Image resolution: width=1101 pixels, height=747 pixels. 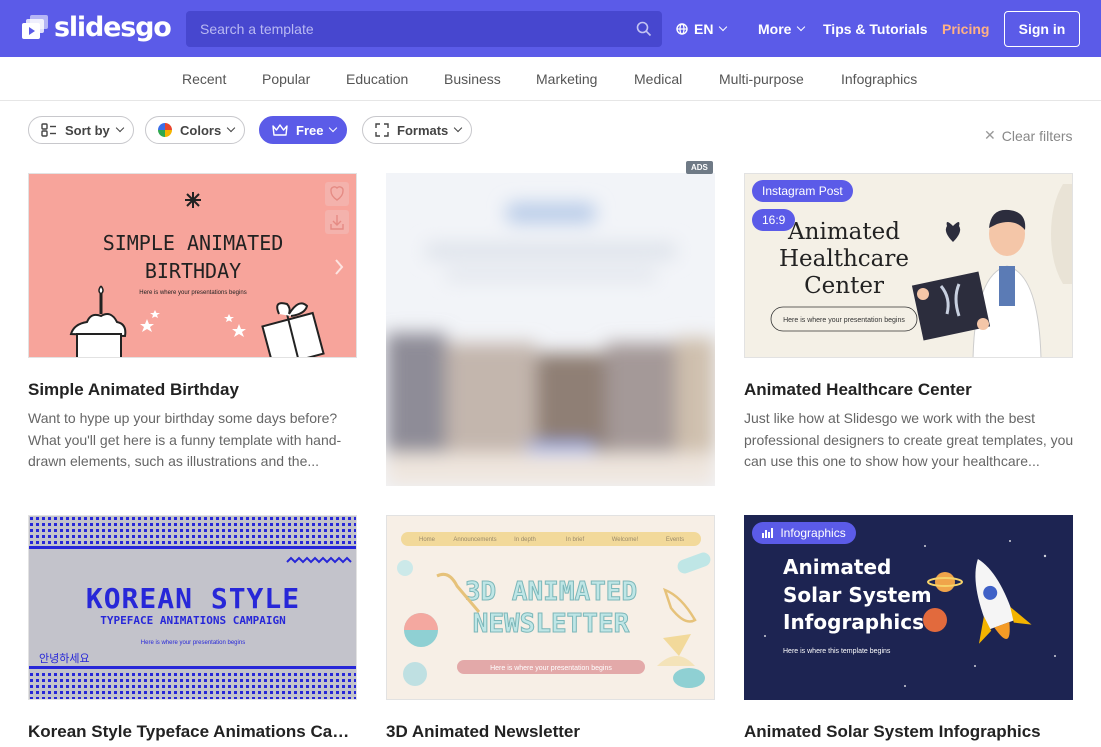 What do you see at coordinates (193, 598) in the screenshot?
I see `thumb-title-1: KOREAN STYLE` at bounding box center [193, 598].